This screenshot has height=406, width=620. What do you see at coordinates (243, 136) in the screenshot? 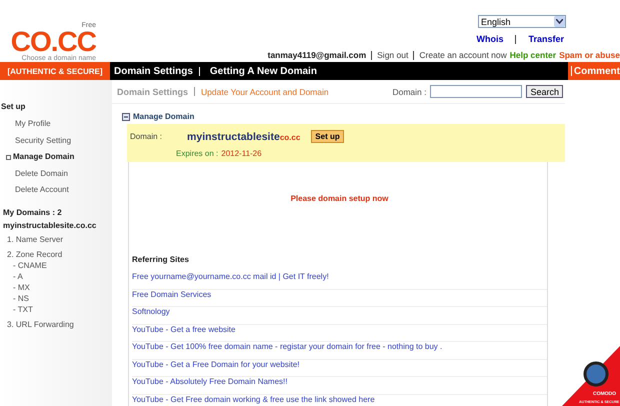
I see `domain-name: myinstructablesiteco.cc` at bounding box center [243, 136].